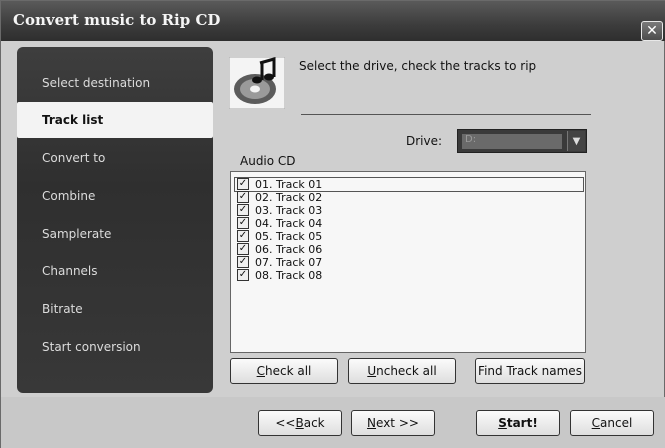 This screenshot has width=665, height=448. I want to click on header-divider, so click(446, 114).